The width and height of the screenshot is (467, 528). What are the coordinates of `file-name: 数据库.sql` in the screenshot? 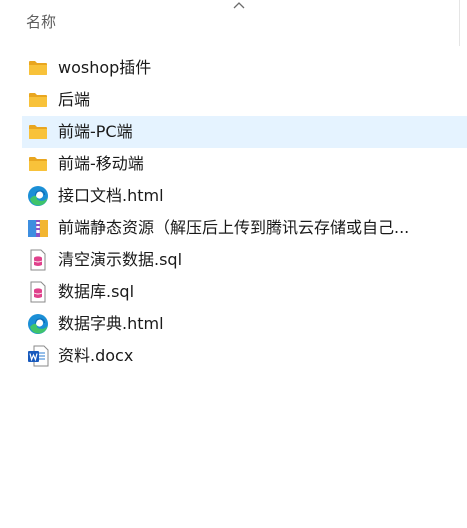 It's located at (96, 291).